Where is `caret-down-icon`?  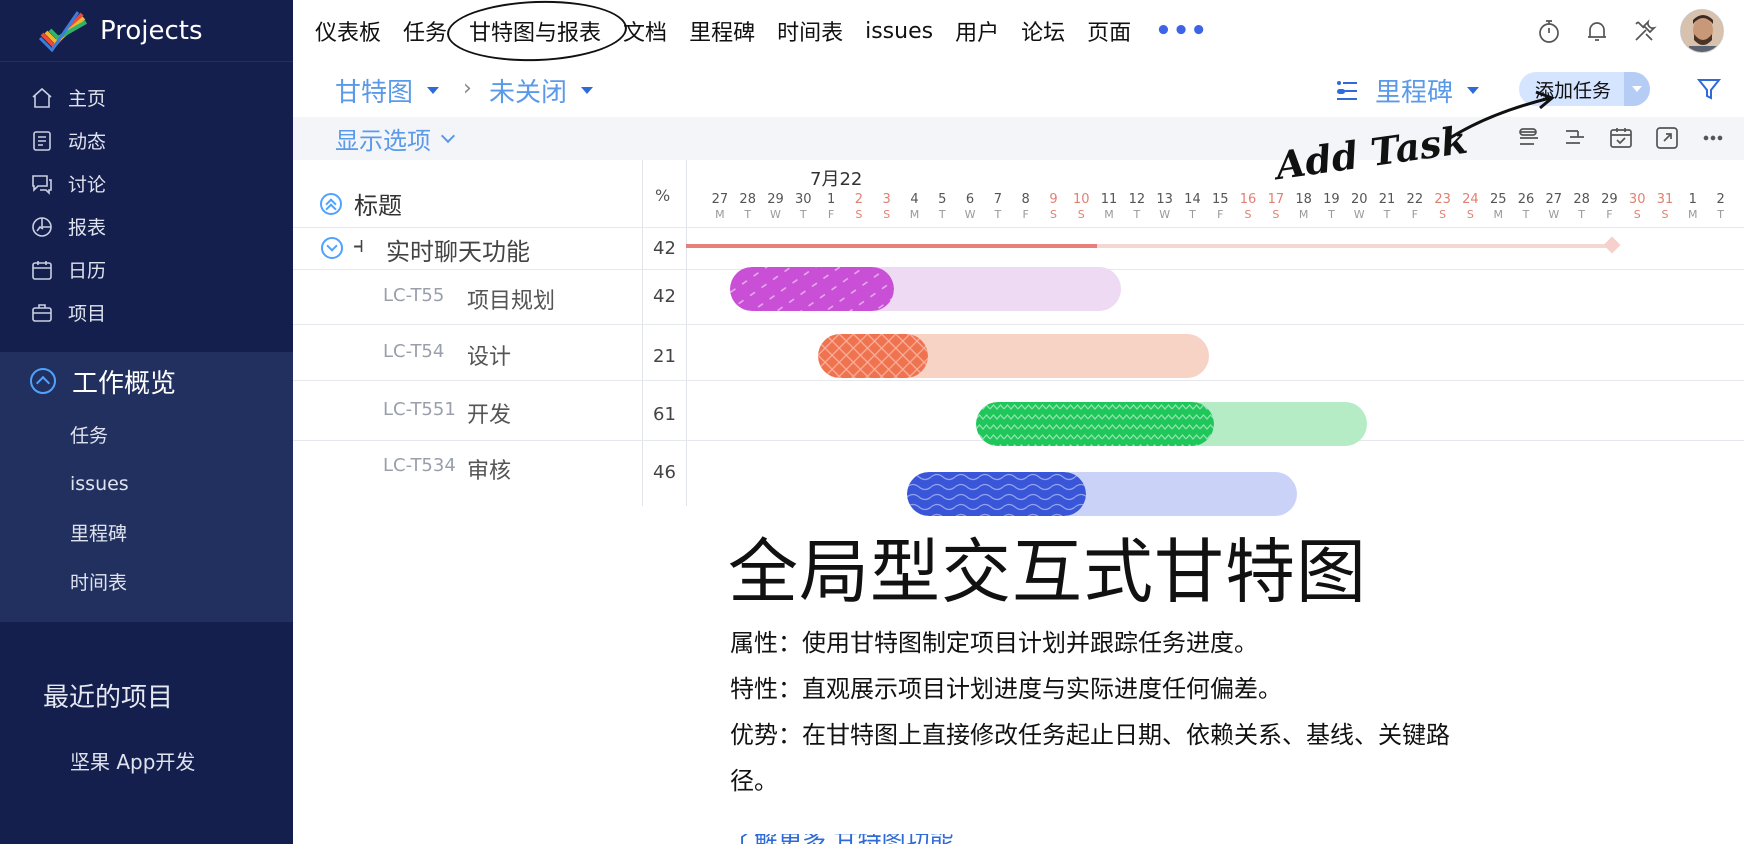
caret-down-icon is located at coordinates (433, 90).